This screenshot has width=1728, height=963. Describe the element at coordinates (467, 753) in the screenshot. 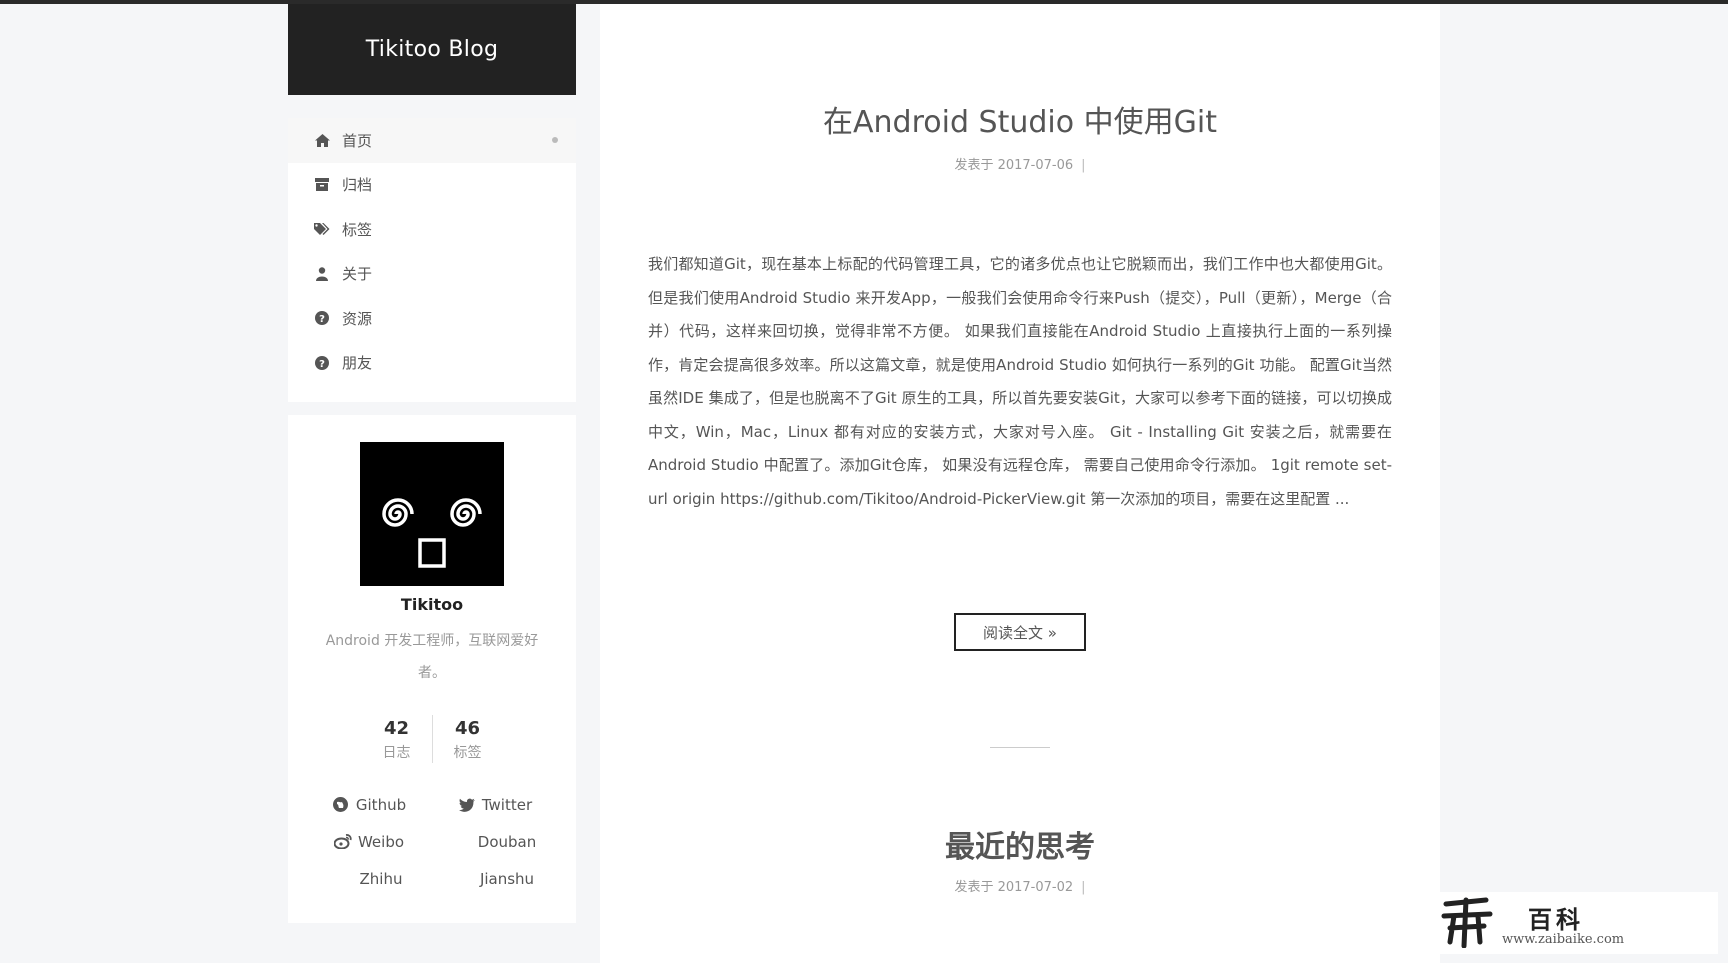

I see `stat-label: 标签` at that location.